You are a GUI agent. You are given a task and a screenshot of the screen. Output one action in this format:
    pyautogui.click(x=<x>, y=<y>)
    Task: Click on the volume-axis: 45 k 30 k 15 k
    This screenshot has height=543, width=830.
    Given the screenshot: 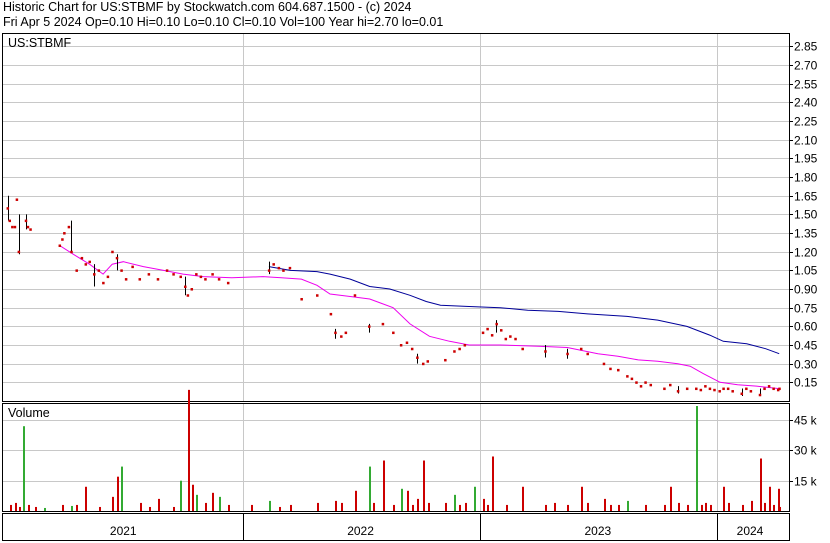 What is the action you would take?
    pyautogui.click(x=803, y=451)
    